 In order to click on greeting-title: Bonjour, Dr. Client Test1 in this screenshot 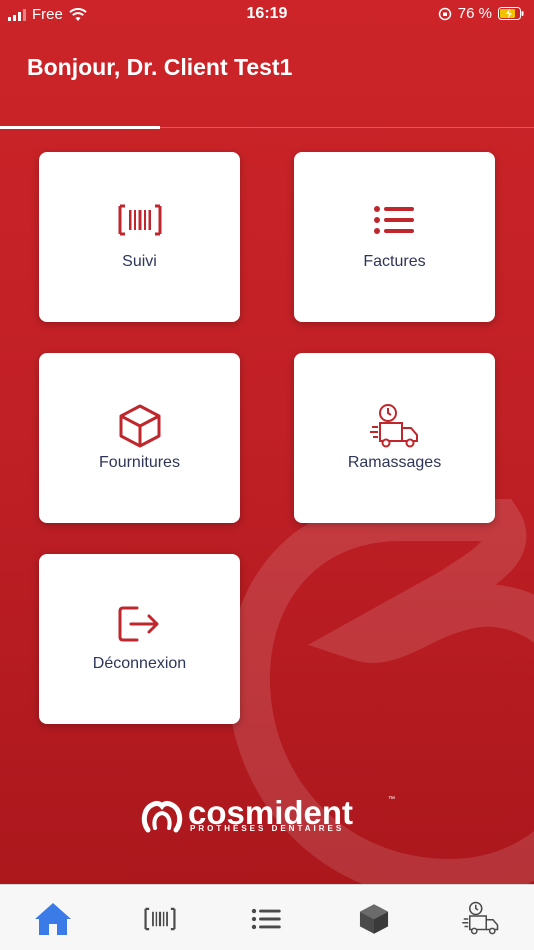, I will do `click(160, 67)`.